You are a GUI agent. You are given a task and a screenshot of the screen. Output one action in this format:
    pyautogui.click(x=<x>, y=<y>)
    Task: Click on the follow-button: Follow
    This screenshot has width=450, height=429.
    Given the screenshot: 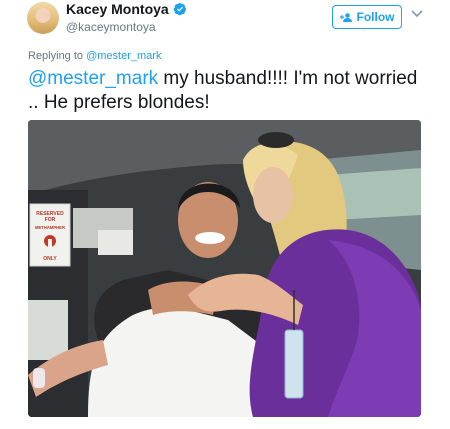 What is the action you would take?
    pyautogui.click(x=367, y=17)
    